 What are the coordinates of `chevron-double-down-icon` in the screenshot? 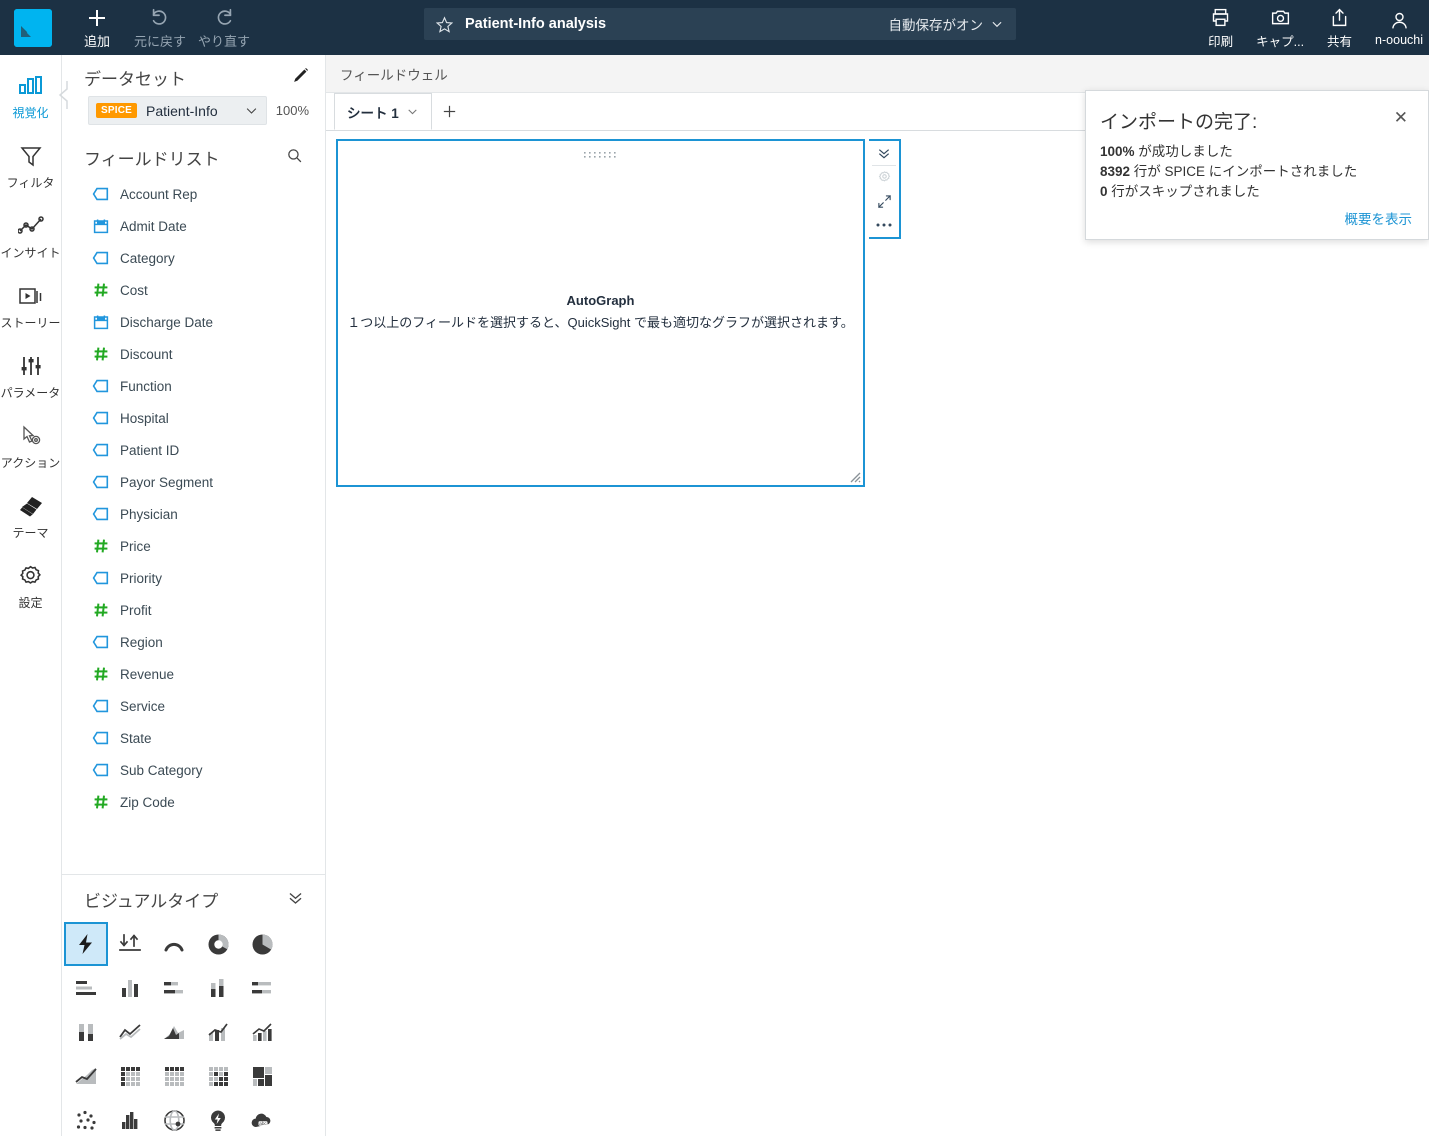 It's located at (295, 900).